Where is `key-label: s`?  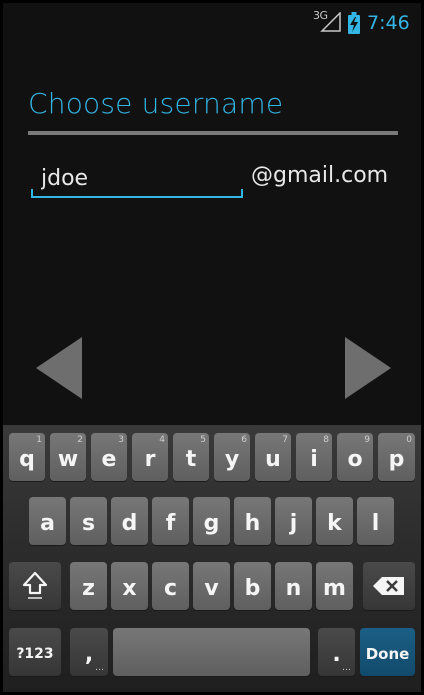
key-label: s is located at coordinates (88, 523).